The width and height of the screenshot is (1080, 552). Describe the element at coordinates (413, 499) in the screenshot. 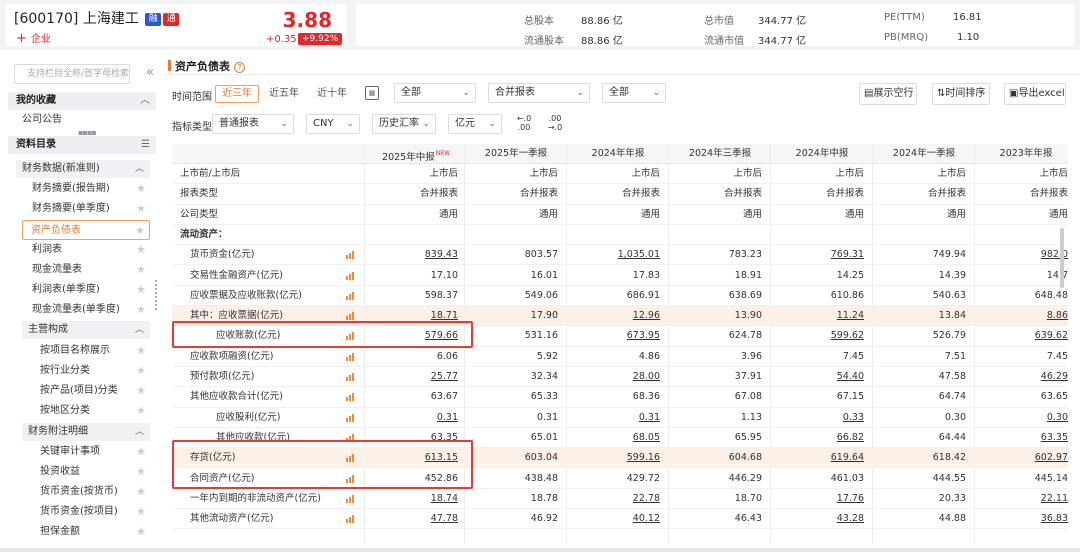

I see `table-cell: 18.74` at that location.